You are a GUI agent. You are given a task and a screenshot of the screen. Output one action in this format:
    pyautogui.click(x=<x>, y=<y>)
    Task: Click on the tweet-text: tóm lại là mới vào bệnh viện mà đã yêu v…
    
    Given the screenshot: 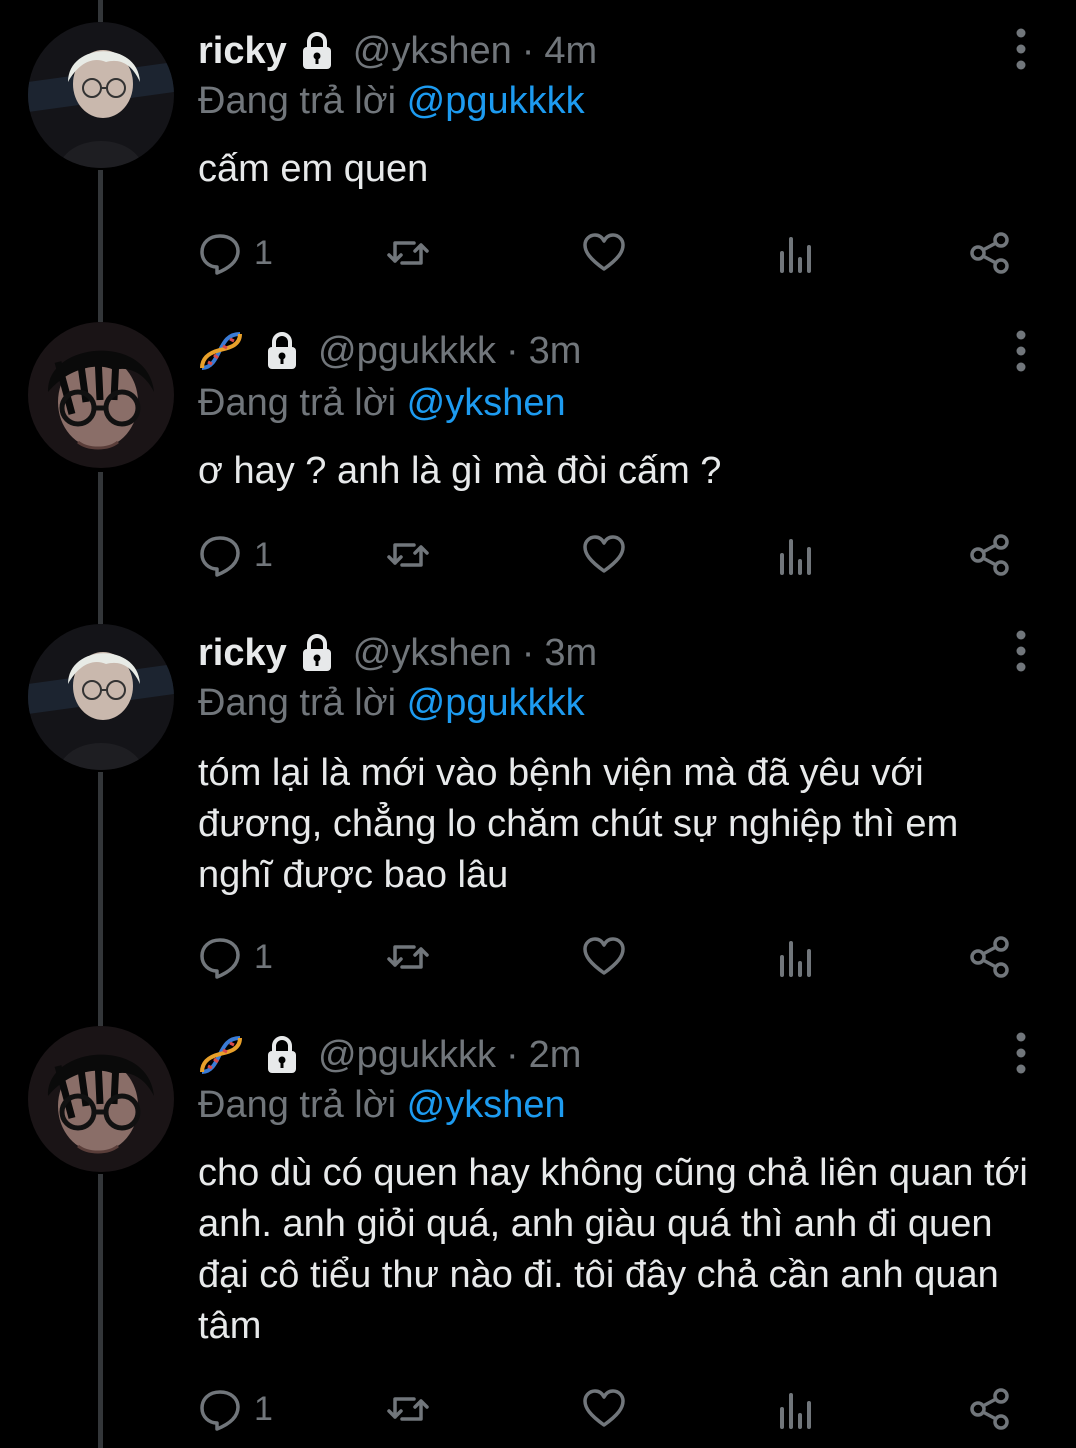 What is the action you would take?
    pyautogui.click(x=578, y=824)
    